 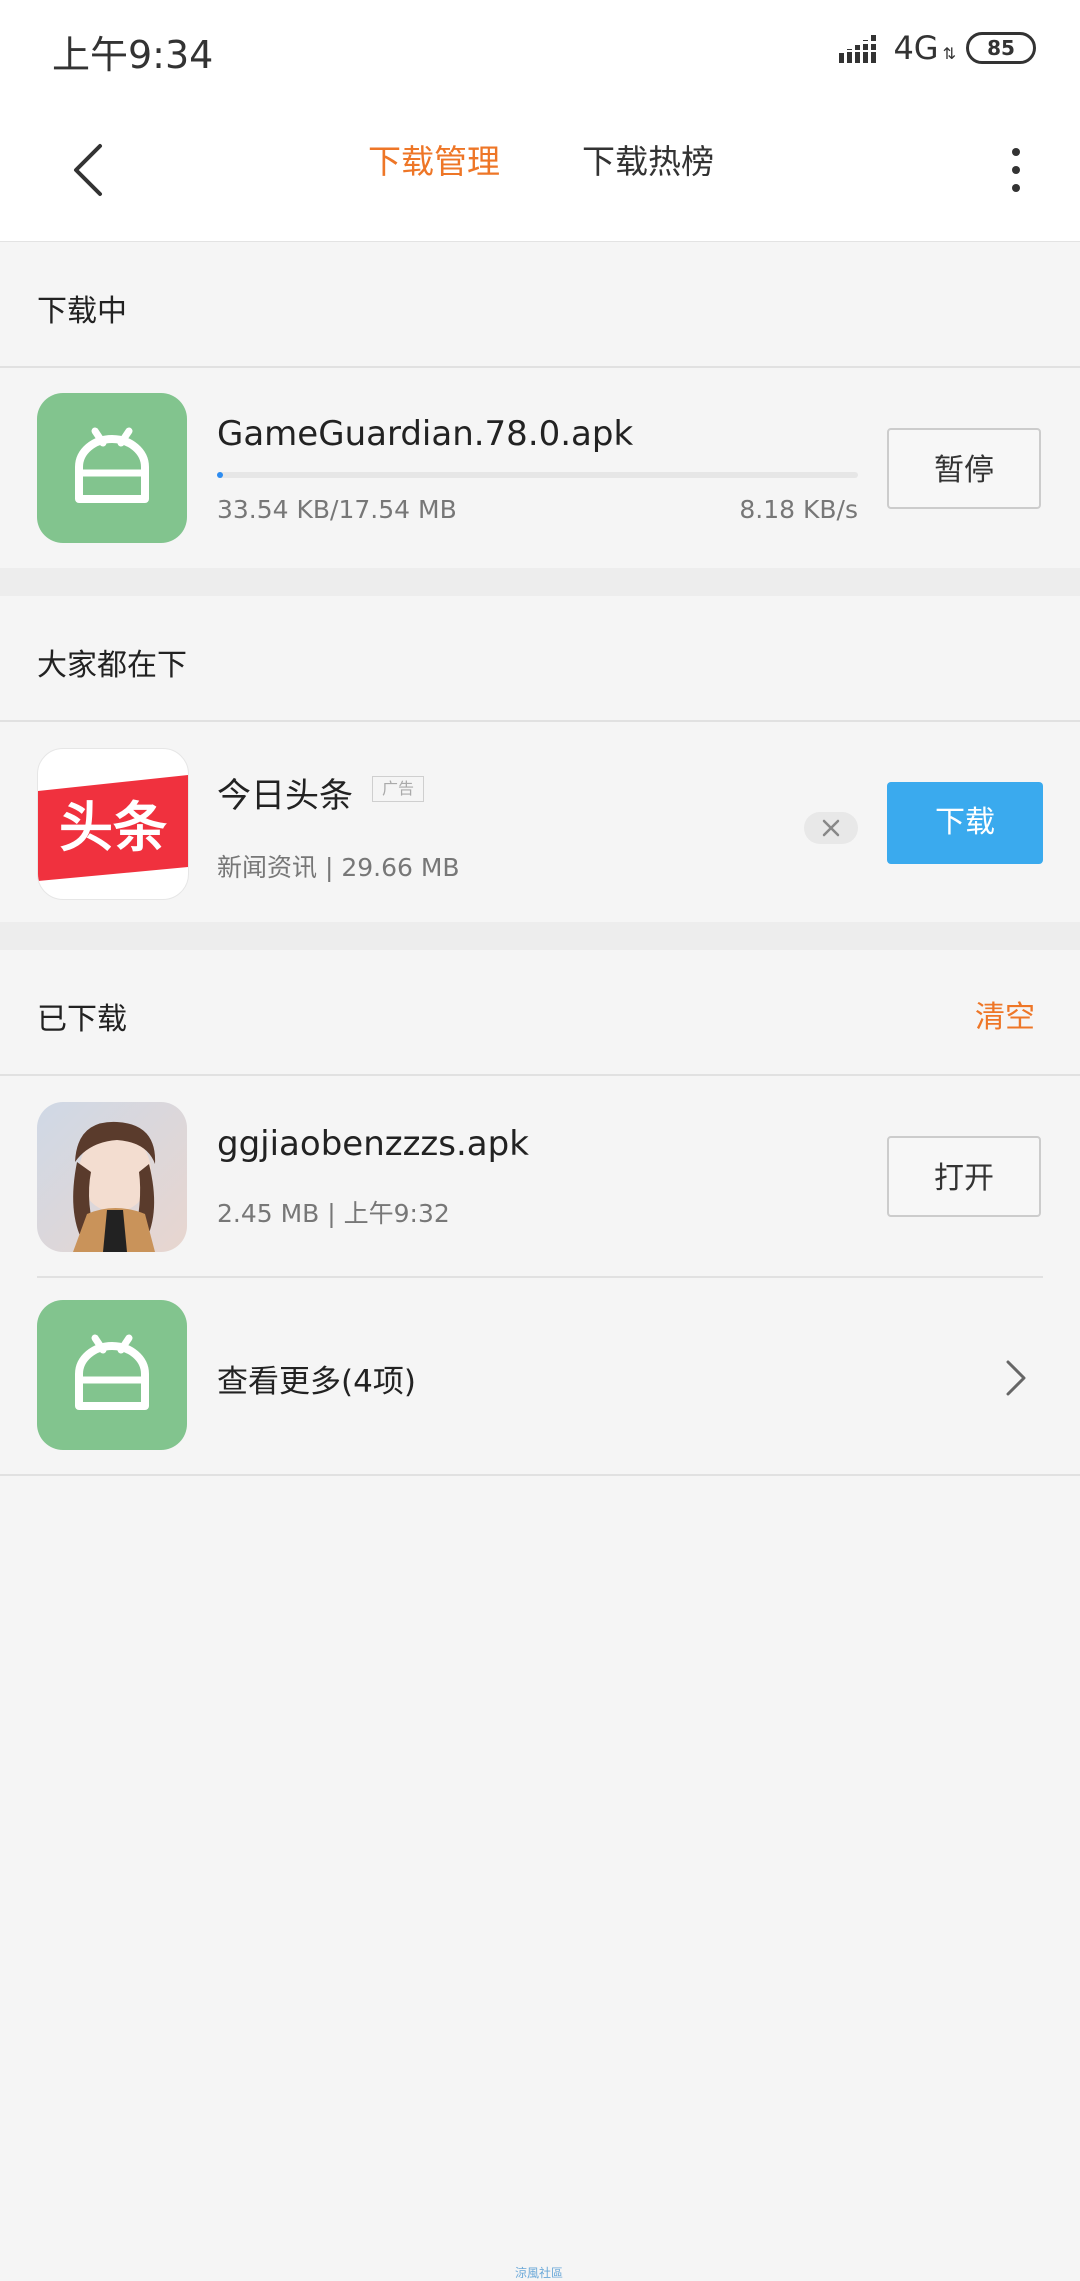 What do you see at coordinates (858, 49) in the screenshot?
I see `signal-strength-icon` at bounding box center [858, 49].